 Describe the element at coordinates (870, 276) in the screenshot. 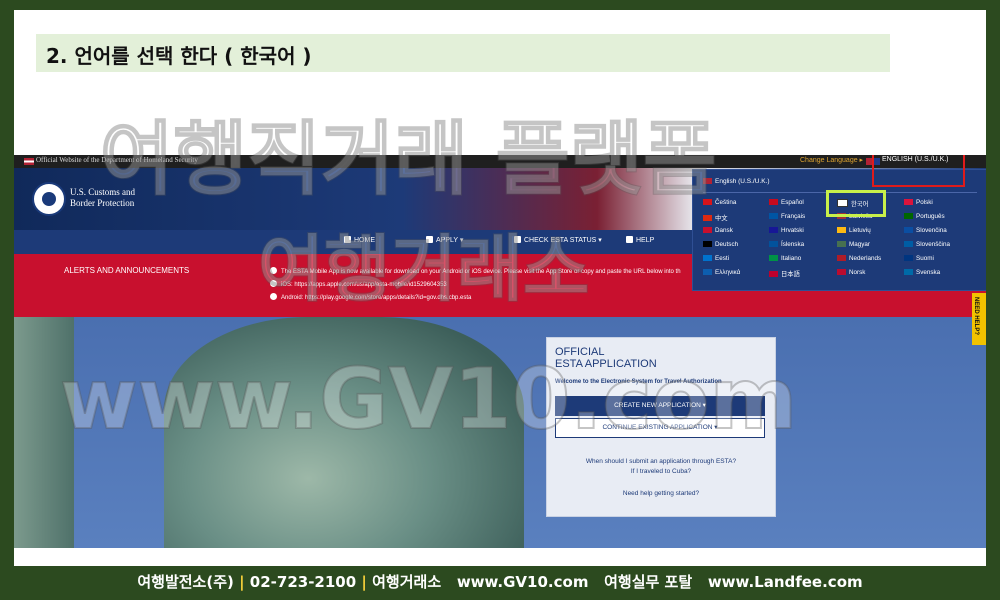

I see `language-option: Norsk` at that location.